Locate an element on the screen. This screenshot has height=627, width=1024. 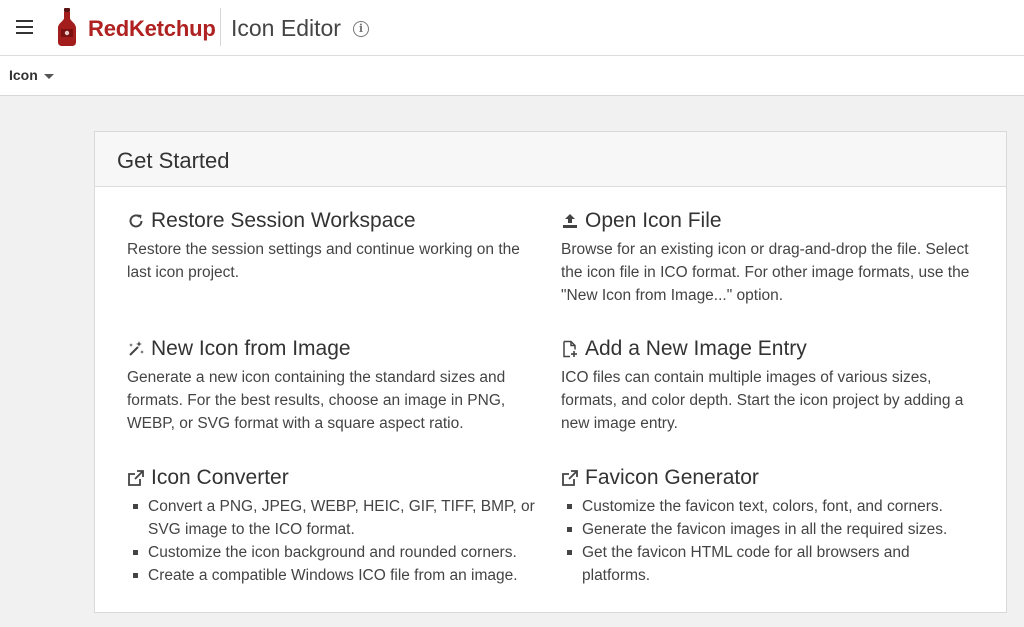
icon-menu-label: Icon is located at coordinates (23, 75).